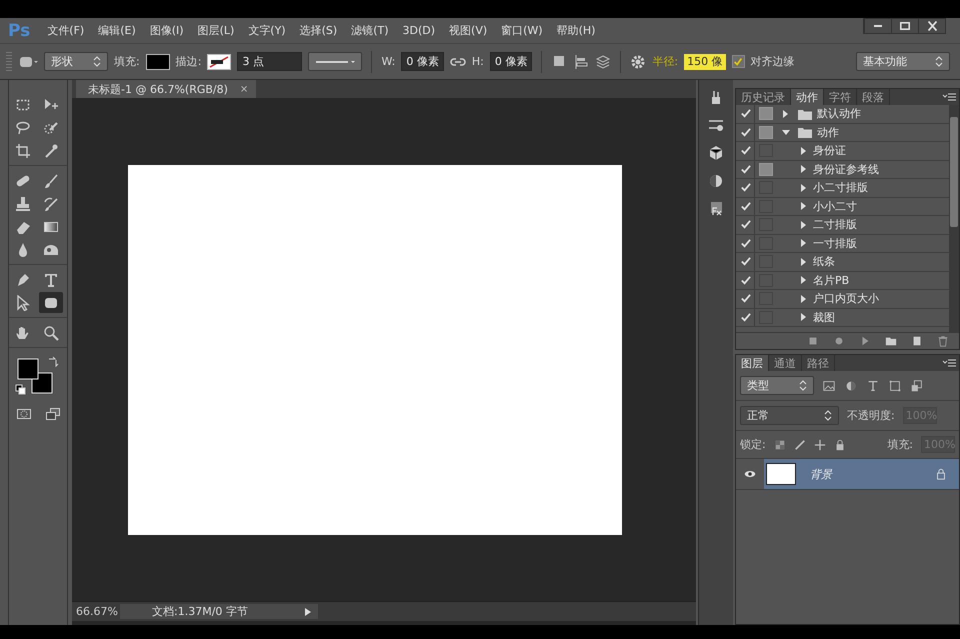  I want to click on settings-icon, so click(638, 62).